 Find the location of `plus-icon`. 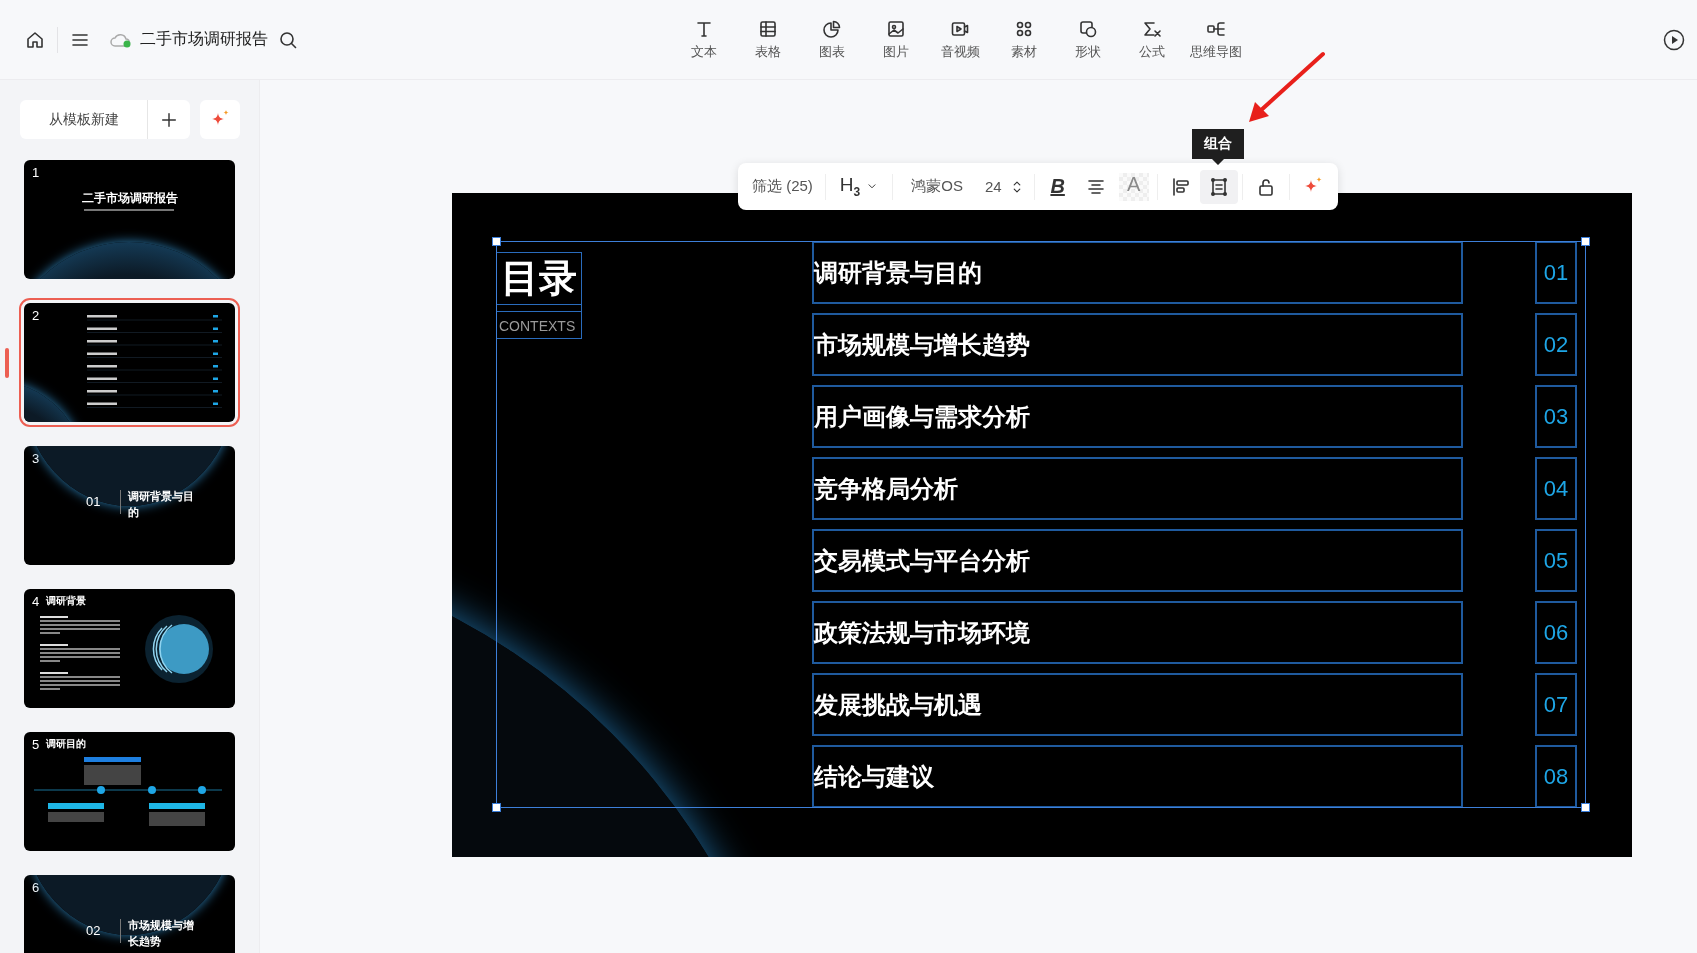

plus-icon is located at coordinates (169, 119).